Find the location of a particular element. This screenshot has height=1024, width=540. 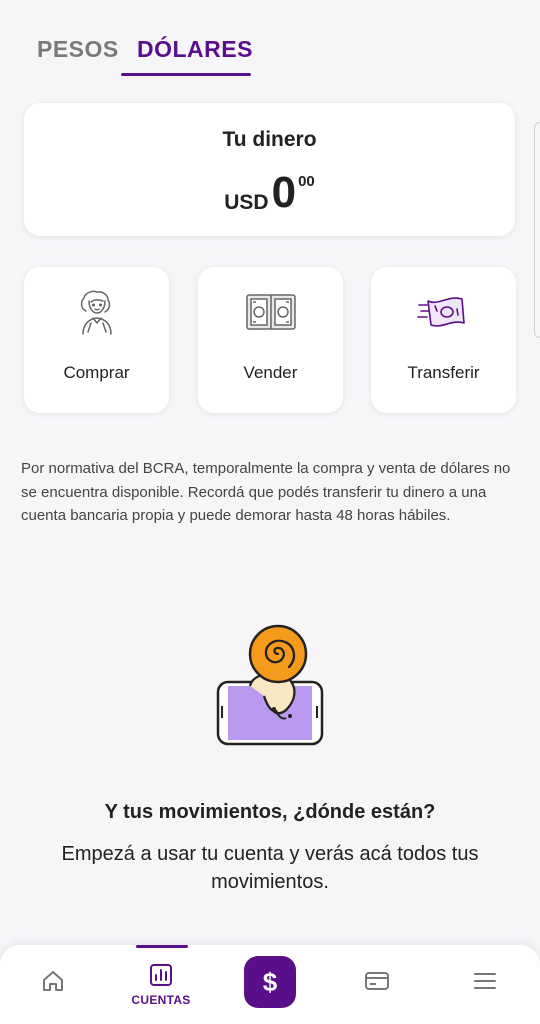

snail-phone-illustration is located at coordinates (270, 685).